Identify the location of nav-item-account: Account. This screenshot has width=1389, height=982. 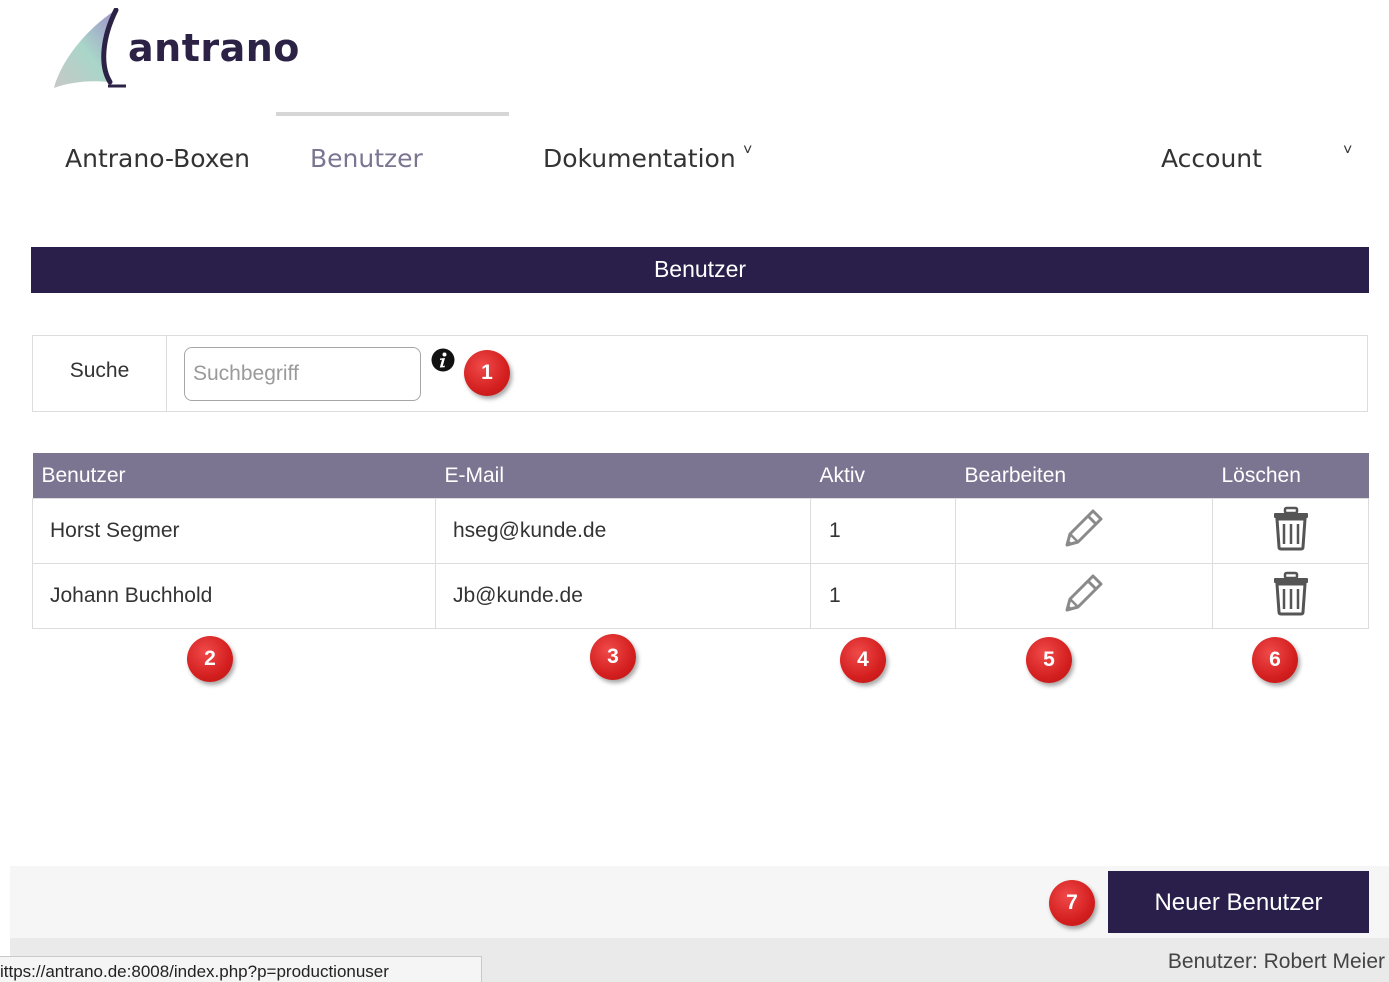
(1211, 158).